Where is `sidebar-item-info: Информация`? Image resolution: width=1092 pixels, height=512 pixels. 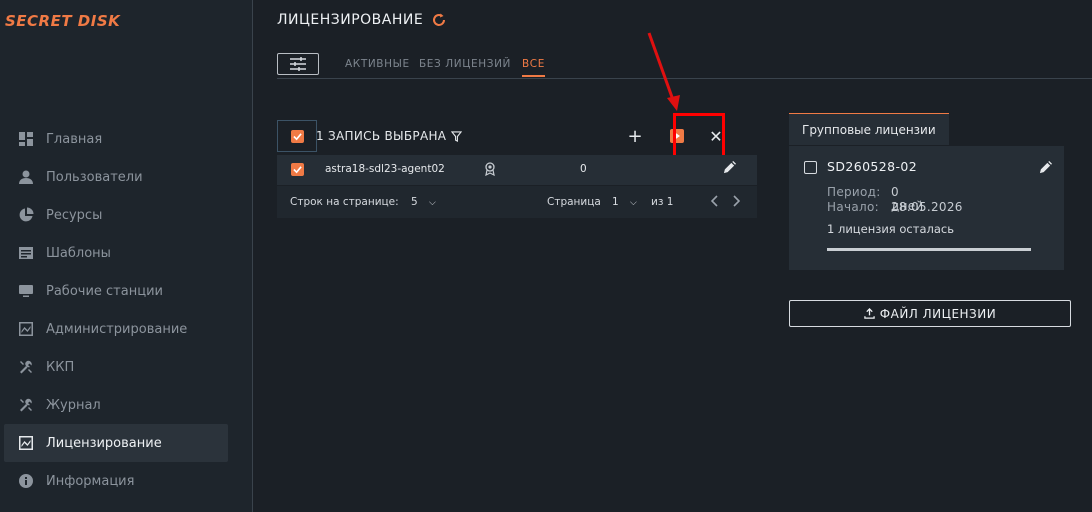
sidebar-item-info: Информация is located at coordinates (116, 481).